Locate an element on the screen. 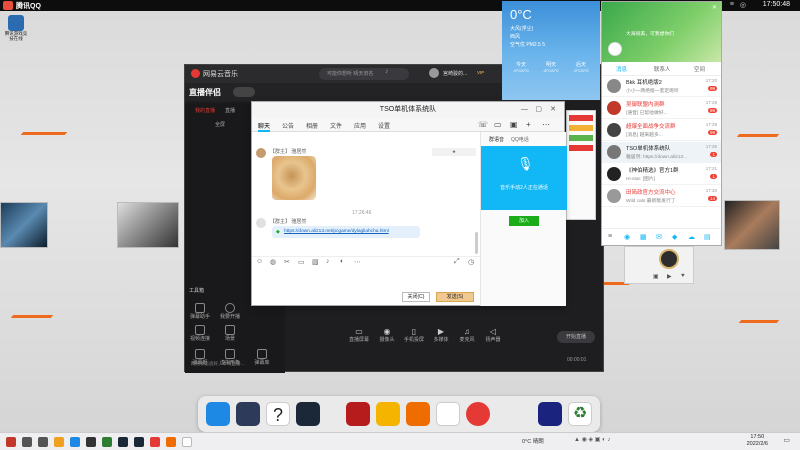 The image size is (800, 450). sidebar-item-mylive: 我的直播 is located at coordinates (205, 110).